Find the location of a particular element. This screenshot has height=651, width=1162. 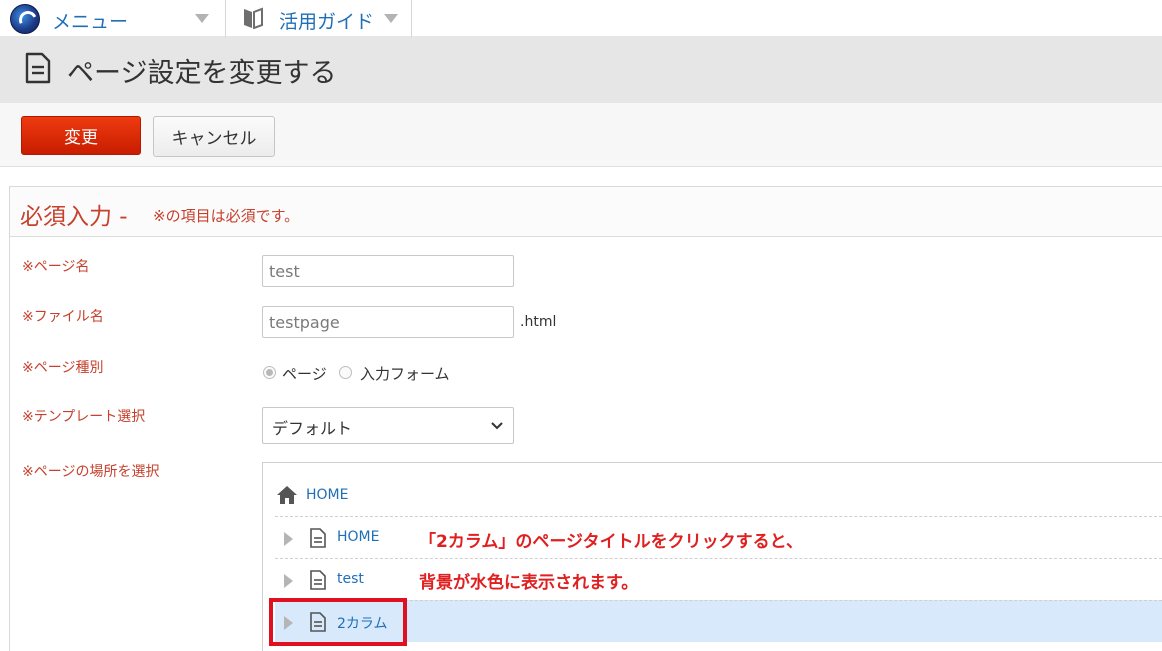

radio-input-form-label: 入力フォーム is located at coordinates (405, 374).